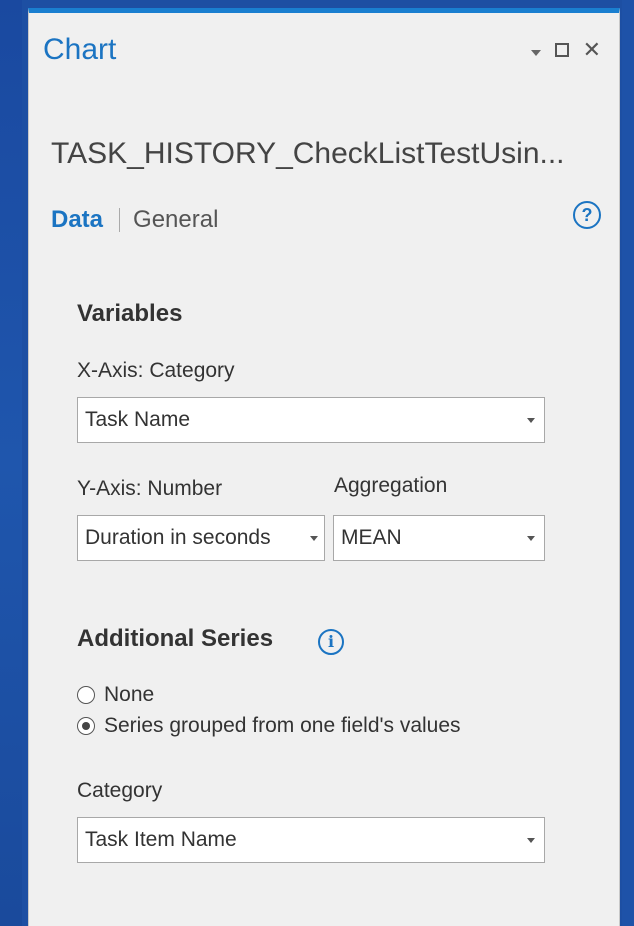 The width and height of the screenshot is (634, 926). Describe the element at coordinates (120, 790) in the screenshot. I see `category-label: Category` at that location.